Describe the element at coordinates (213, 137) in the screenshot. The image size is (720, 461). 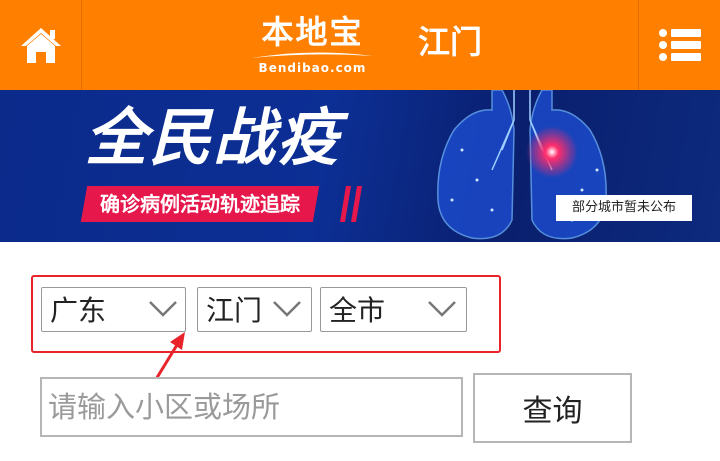
I see `banner-title: 全民战疫` at that location.